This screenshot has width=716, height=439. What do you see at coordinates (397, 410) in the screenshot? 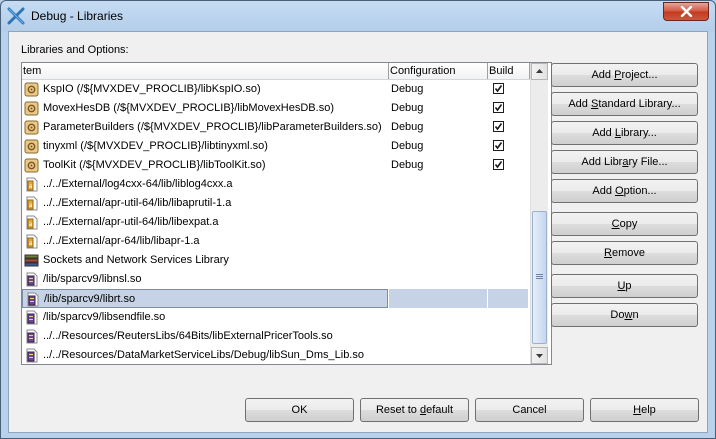
I see `reset-label-pre: Reset to` at bounding box center [397, 410].